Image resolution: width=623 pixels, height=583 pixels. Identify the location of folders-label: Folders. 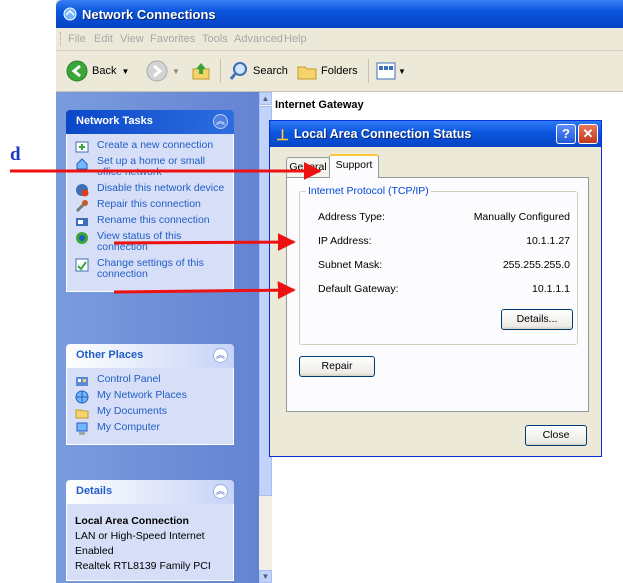
(339, 71).